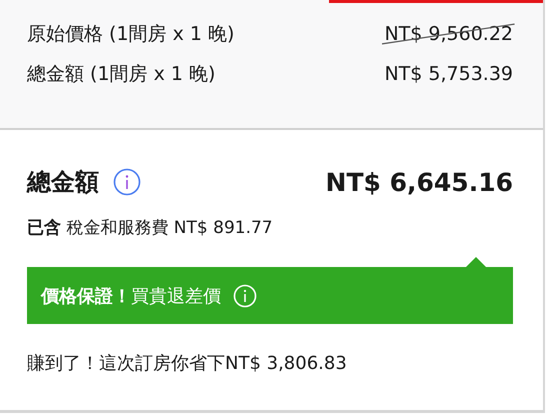 This screenshot has width=546, height=416. What do you see at coordinates (419, 182) in the screenshot?
I see `total-price: NT$ 6,645.16` at bounding box center [419, 182].